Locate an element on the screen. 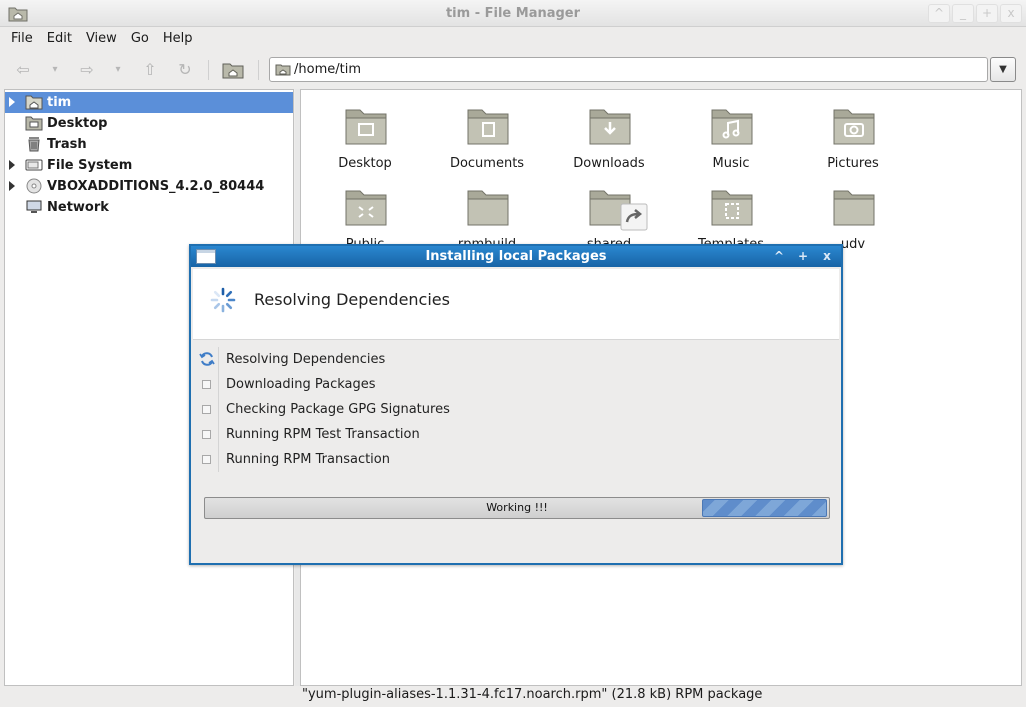 This screenshot has width=1026, height=707. maximize-button: + is located at coordinates (987, 13).